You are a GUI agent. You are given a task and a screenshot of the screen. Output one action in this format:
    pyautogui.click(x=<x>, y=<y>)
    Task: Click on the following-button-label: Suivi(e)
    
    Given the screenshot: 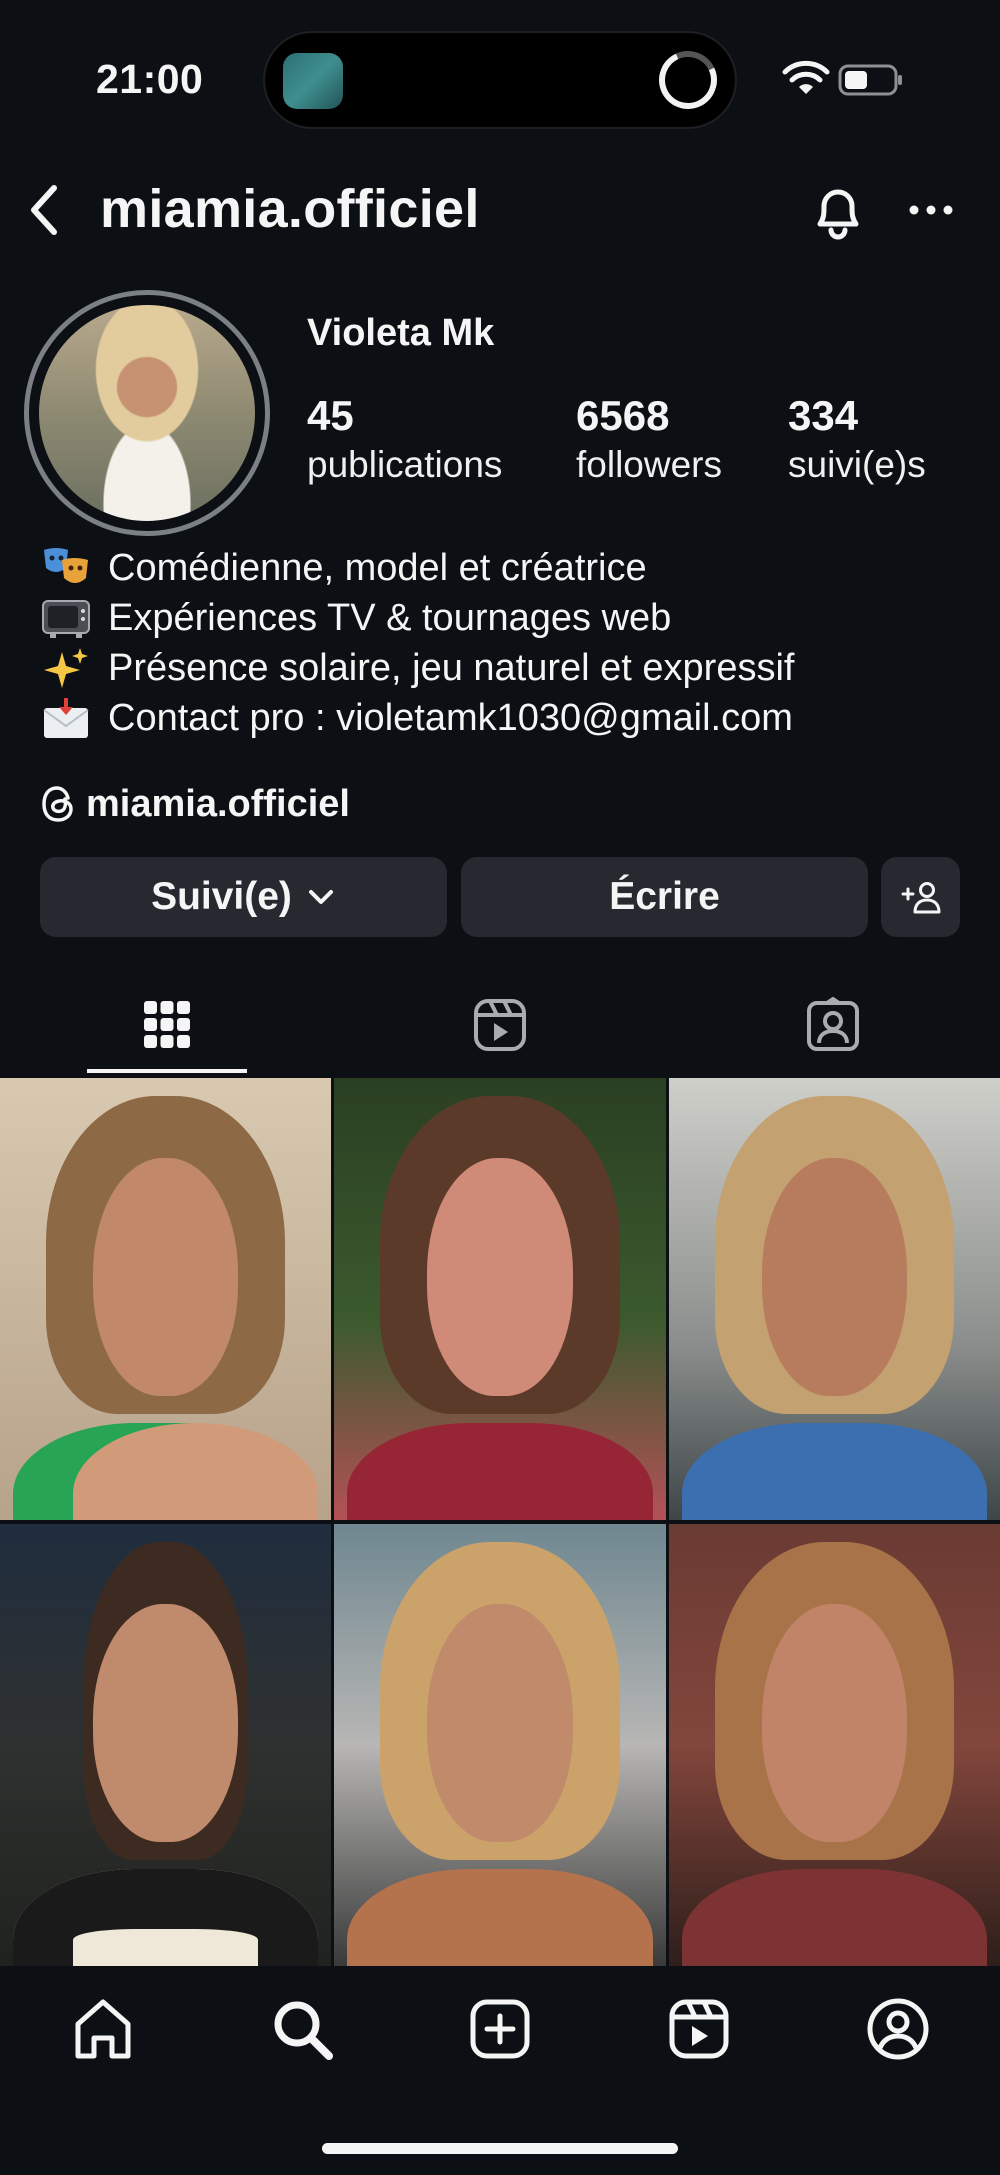 What is the action you would take?
    pyautogui.click(x=221, y=896)
    